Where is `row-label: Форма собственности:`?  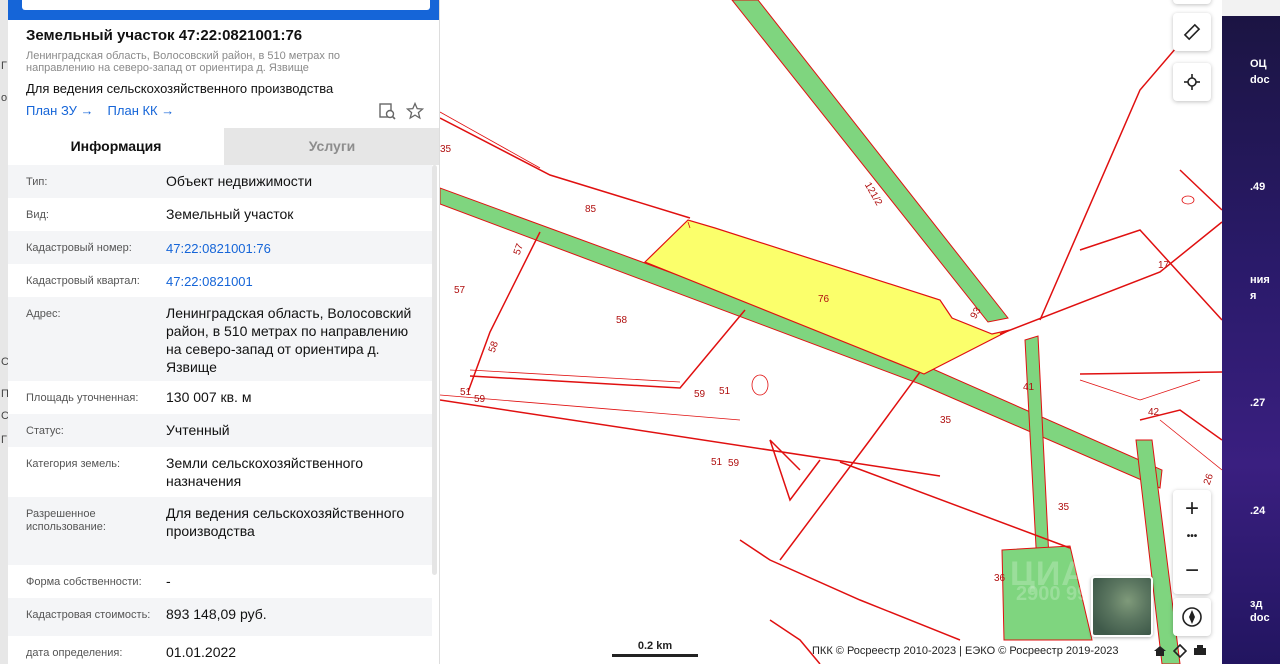 row-label: Форма собственности: is located at coordinates (84, 582).